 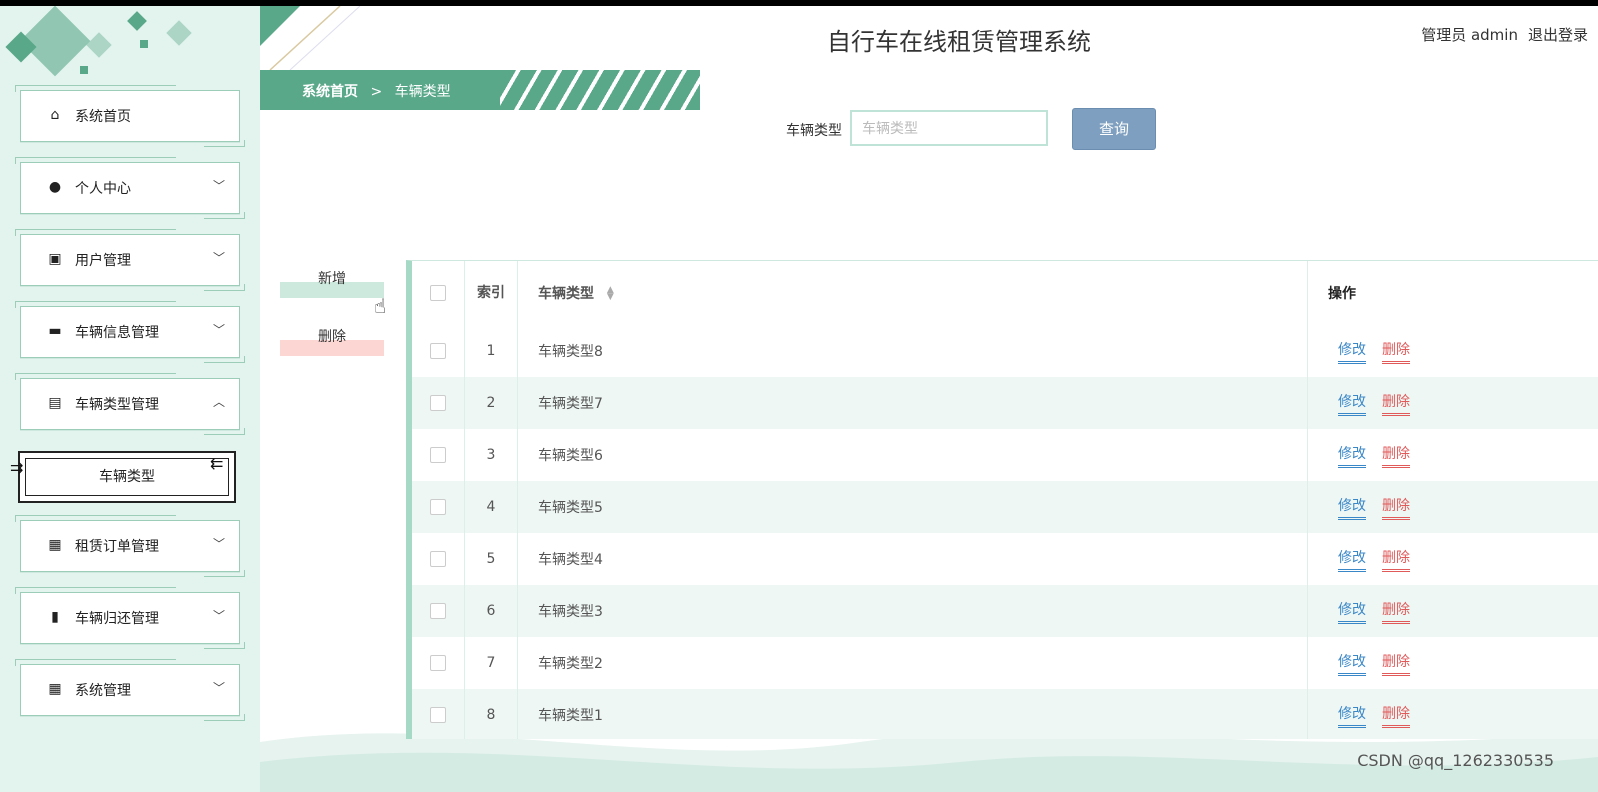 I want to click on delete-button: 删除, so click(x=332, y=338).